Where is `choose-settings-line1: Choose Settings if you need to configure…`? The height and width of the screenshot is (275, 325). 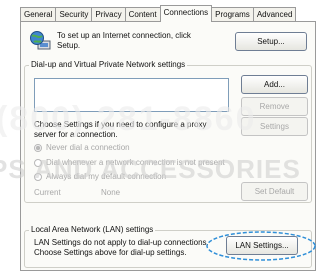 choose-settings-line1: Choose Settings if you need to configure… is located at coordinates (120, 124).